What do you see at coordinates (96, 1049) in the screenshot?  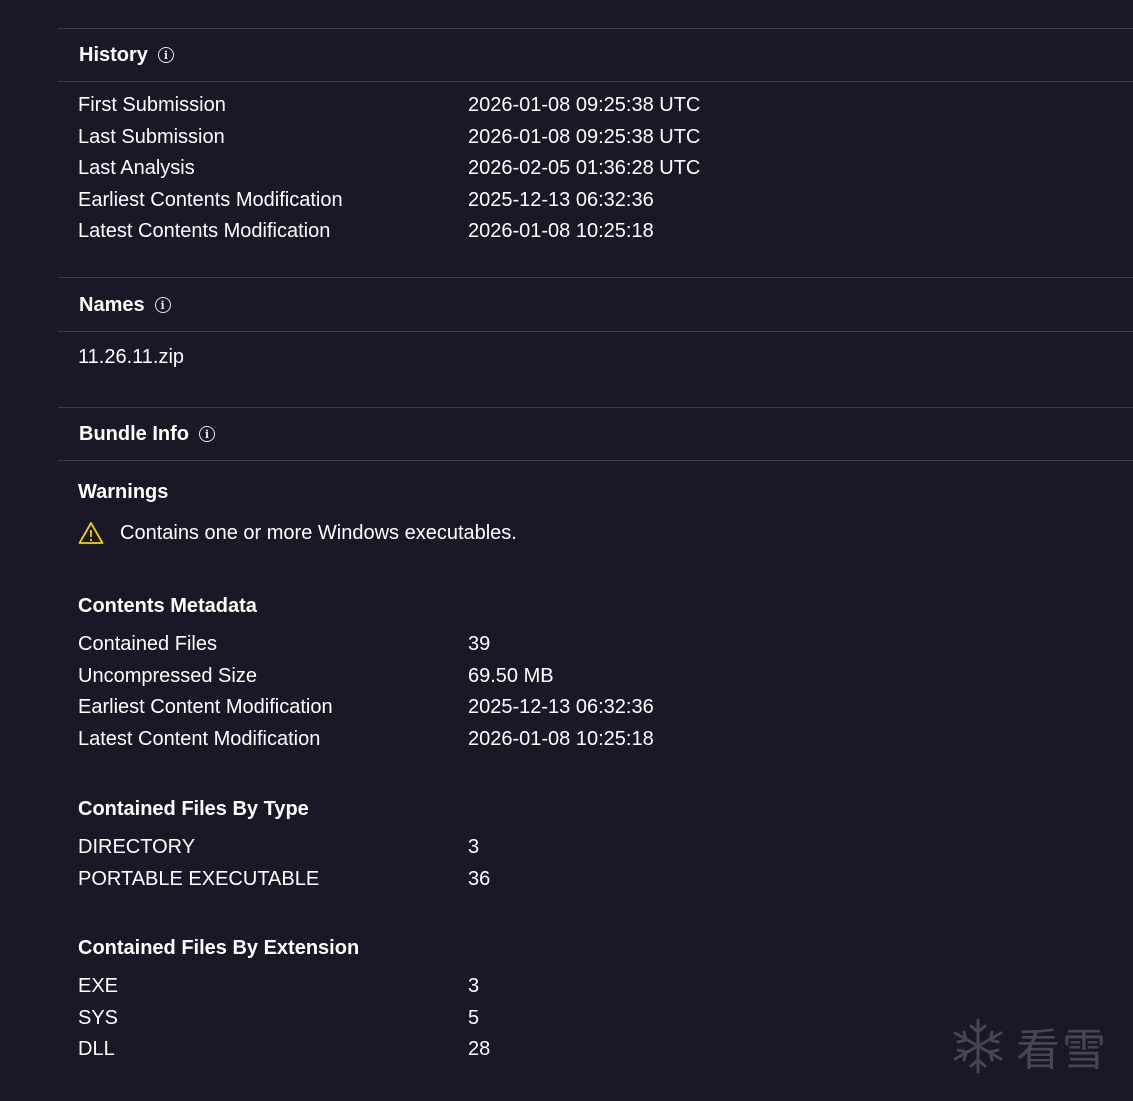 I see `row-key: DLL` at bounding box center [96, 1049].